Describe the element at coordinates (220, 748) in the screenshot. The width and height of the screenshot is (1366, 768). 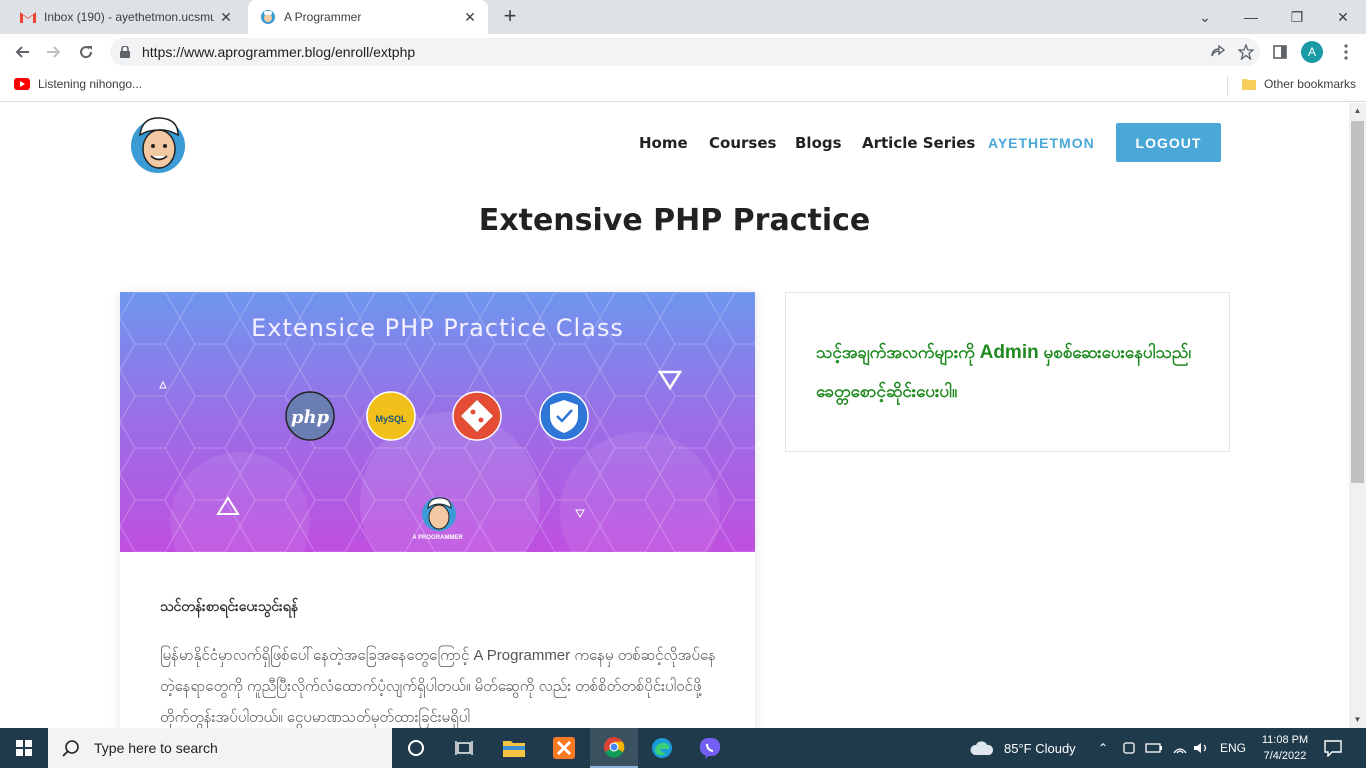
I see `taskbar-search: Type here to search` at that location.